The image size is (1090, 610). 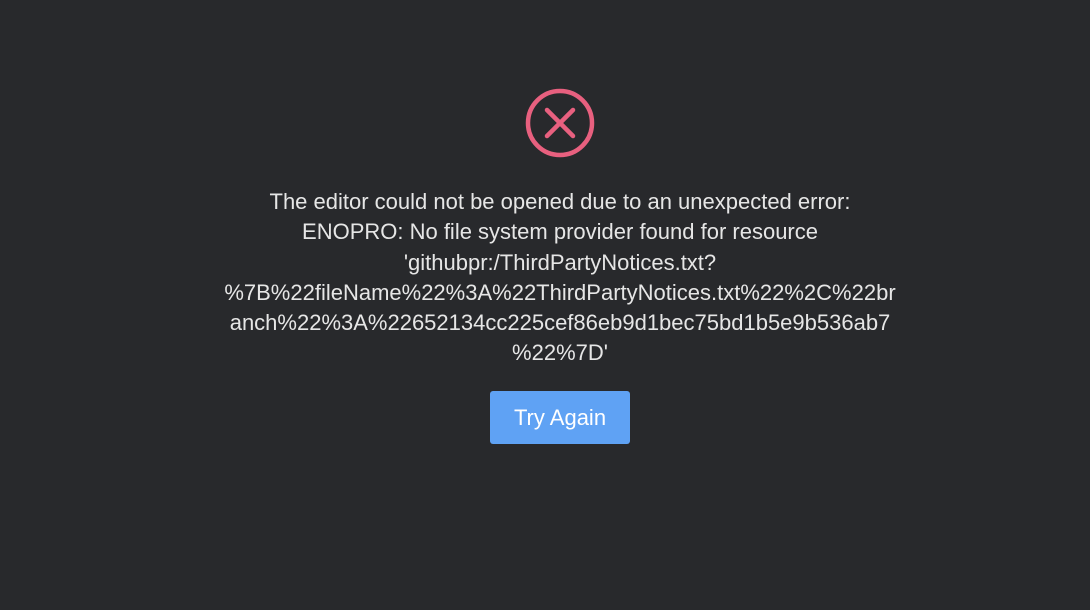 I want to click on try-again-button: Try Again, so click(x=560, y=417).